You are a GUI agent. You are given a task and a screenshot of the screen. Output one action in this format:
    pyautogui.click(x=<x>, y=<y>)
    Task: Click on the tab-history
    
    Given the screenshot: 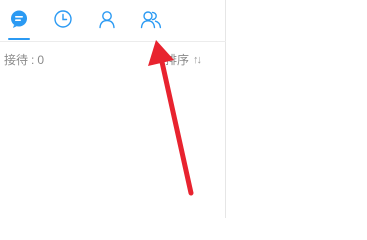 What is the action you would take?
    pyautogui.click(x=63, y=22)
    